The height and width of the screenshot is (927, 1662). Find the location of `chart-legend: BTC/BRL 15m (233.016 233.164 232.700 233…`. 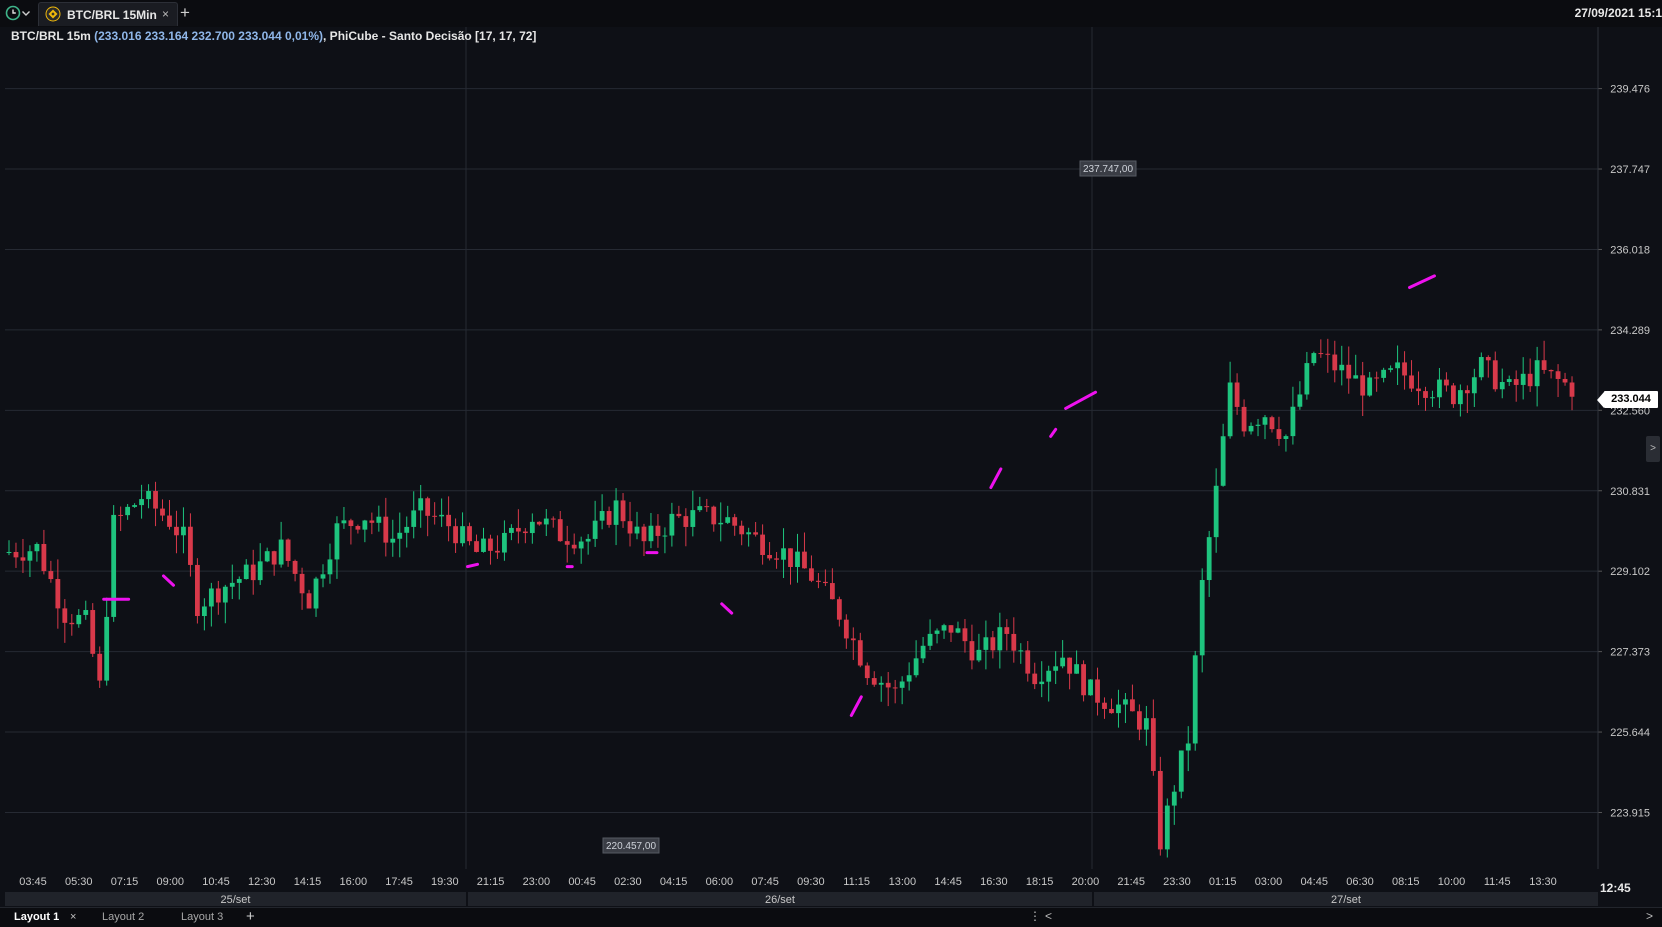

chart-legend: BTC/BRL 15m (233.016 233.164 232.700 233… is located at coordinates (273, 36).